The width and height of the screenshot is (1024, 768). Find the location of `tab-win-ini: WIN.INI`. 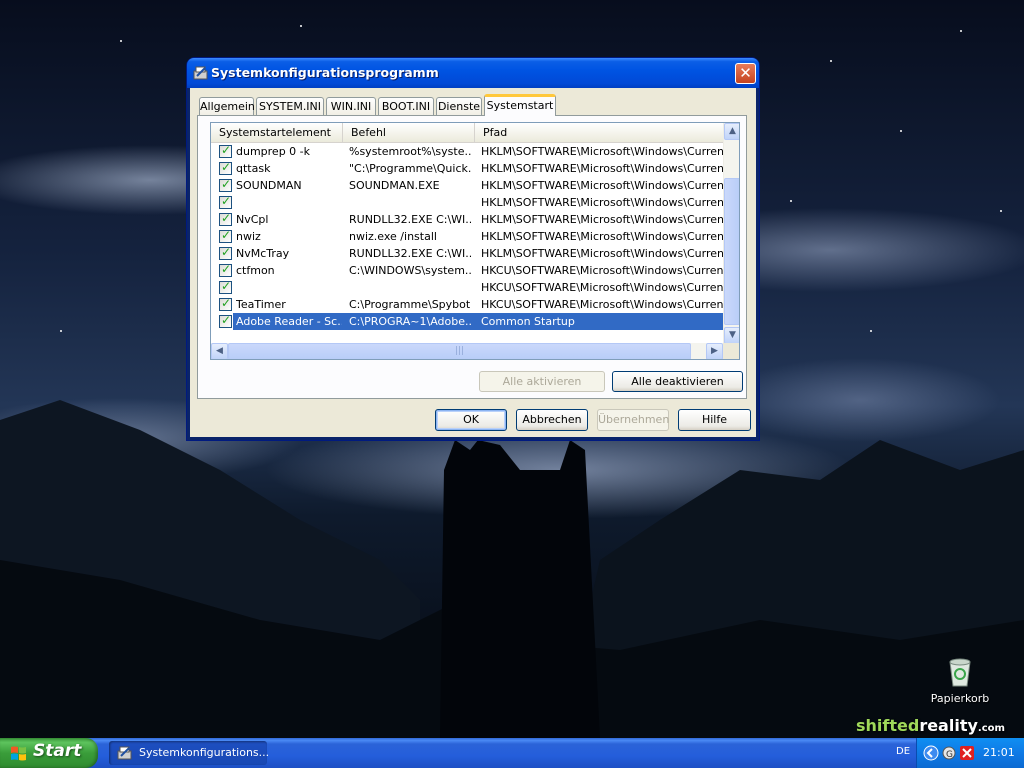

tab-win-ini: WIN.INI is located at coordinates (351, 106).